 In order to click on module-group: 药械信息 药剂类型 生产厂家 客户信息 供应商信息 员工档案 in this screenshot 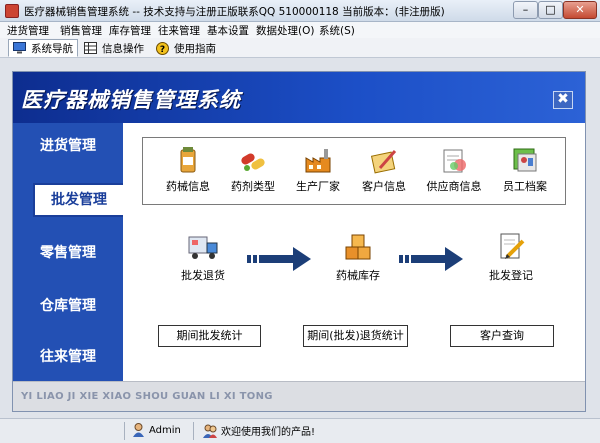, I will do `click(354, 171)`.